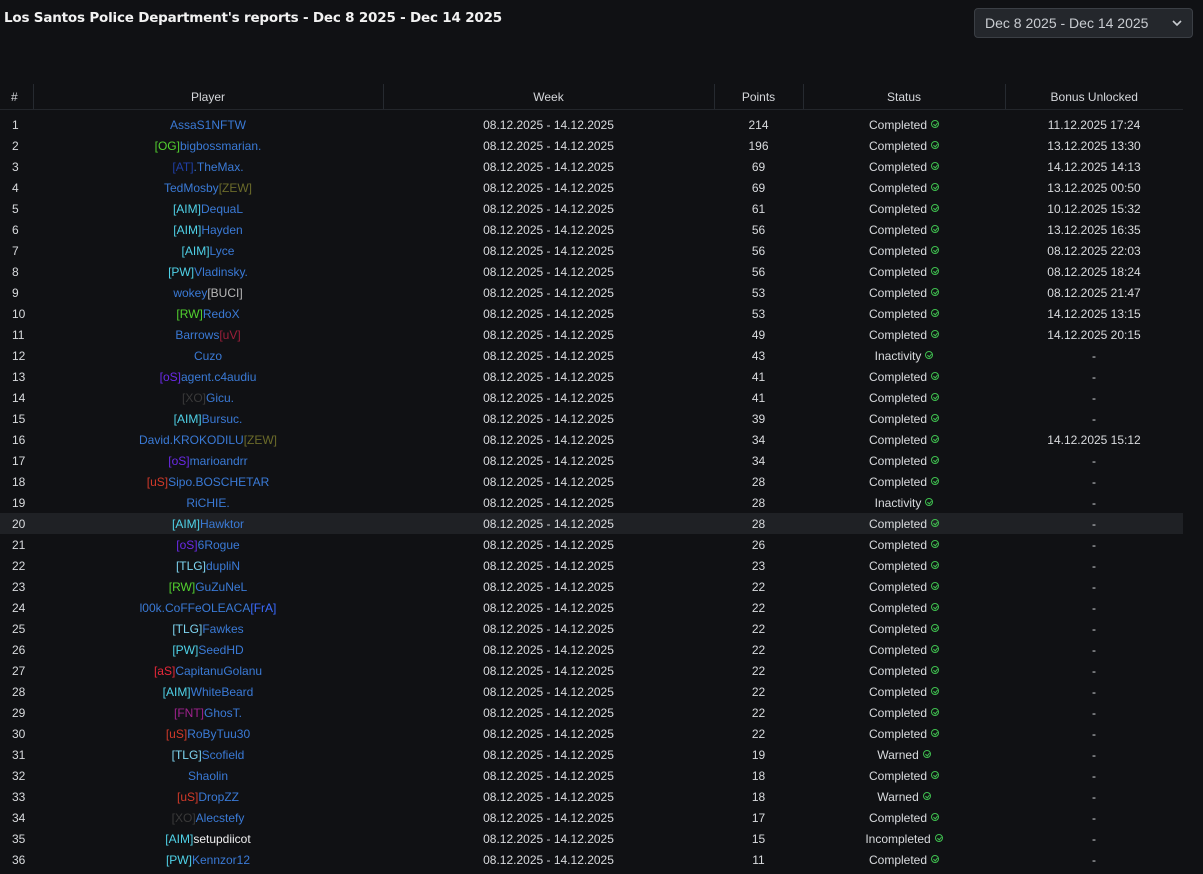  I want to click on player-name-link: CapitanuGolanu, so click(218, 671).